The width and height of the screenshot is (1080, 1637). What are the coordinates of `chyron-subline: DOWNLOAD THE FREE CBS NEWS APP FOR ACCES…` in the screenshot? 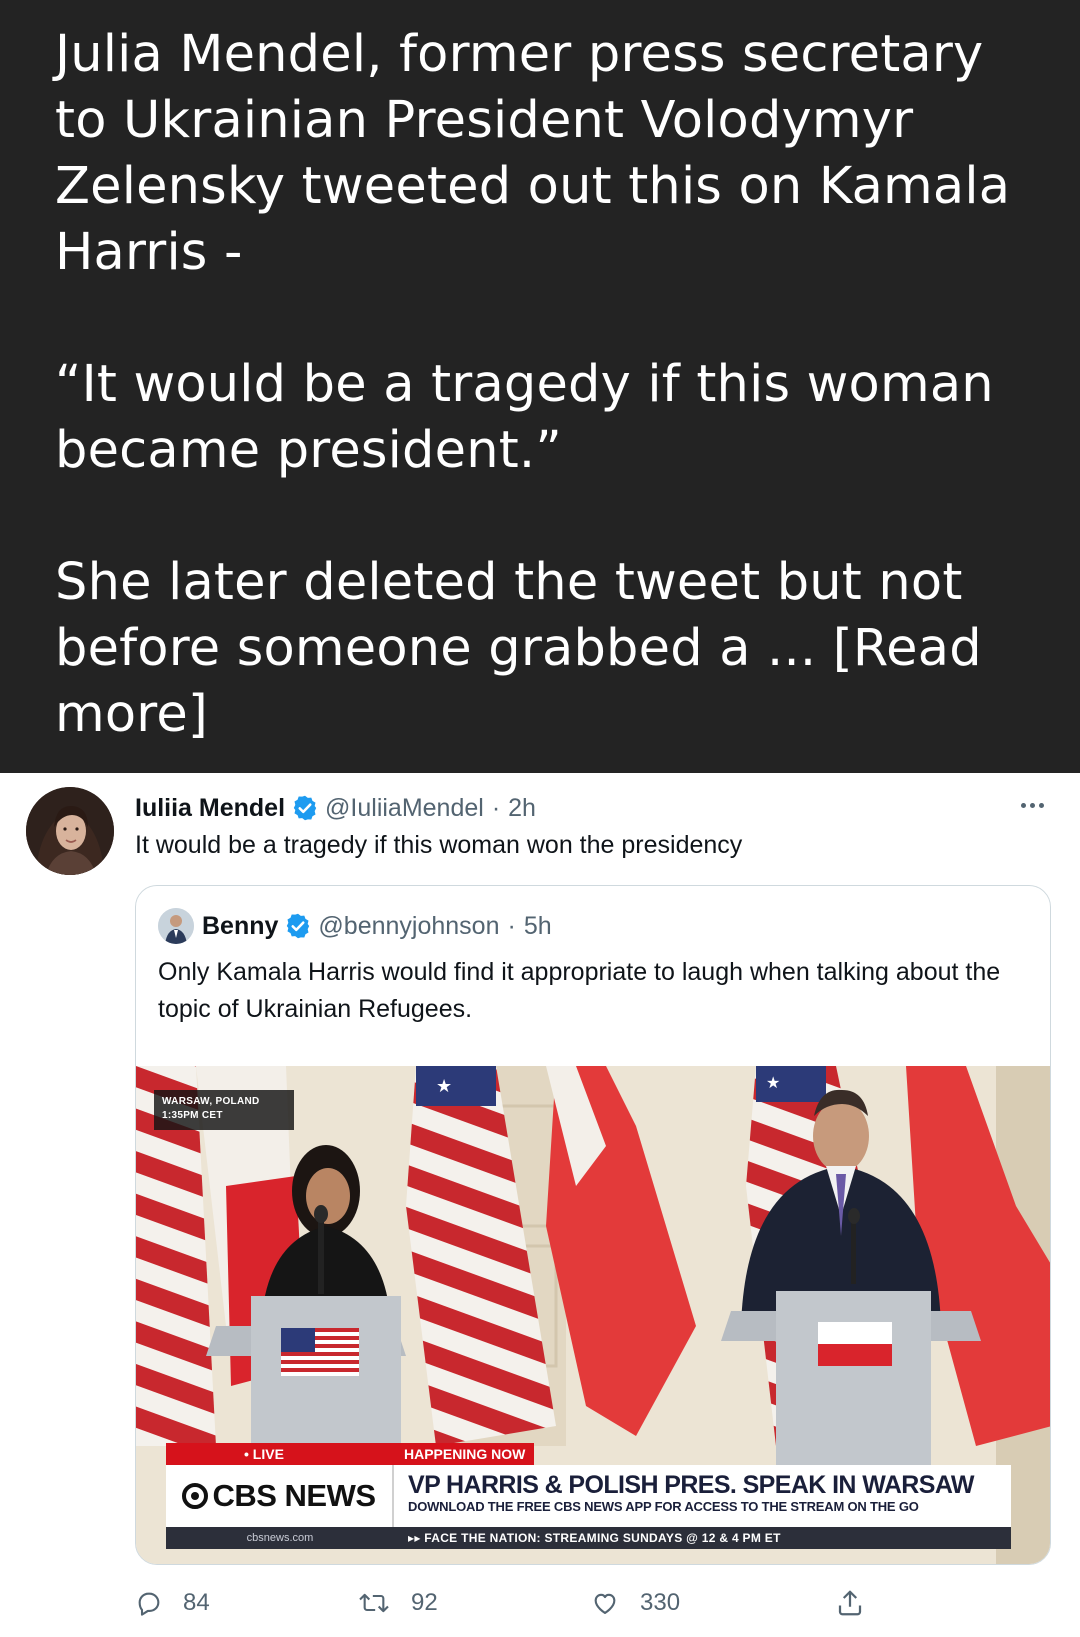 It's located at (663, 1506).